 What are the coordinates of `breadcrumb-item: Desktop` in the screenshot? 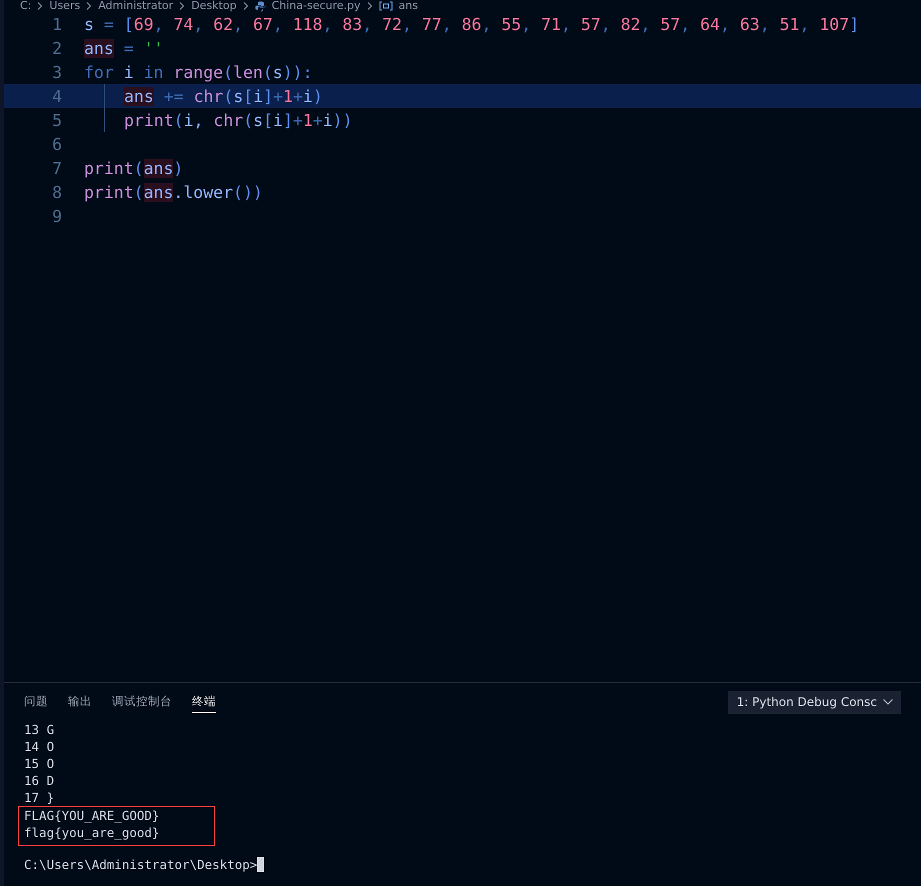 It's located at (214, 6).